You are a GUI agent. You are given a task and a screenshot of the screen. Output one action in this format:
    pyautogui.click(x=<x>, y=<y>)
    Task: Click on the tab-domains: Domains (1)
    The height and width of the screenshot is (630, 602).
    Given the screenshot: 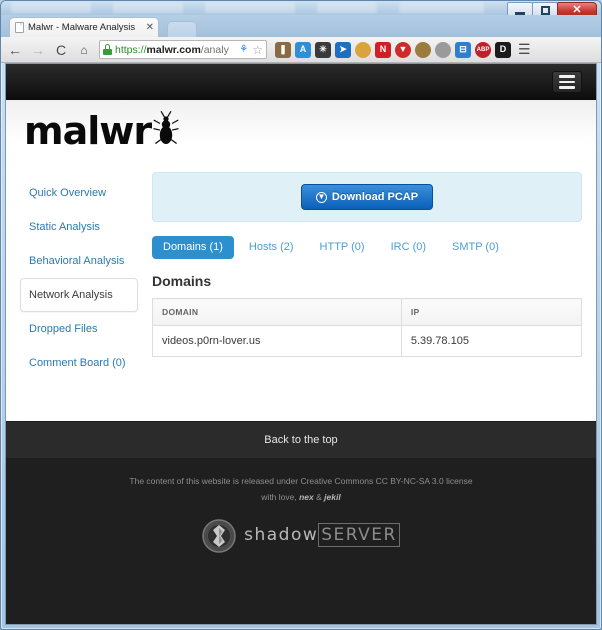 What is the action you would take?
    pyautogui.click(x=193, y=247)
    